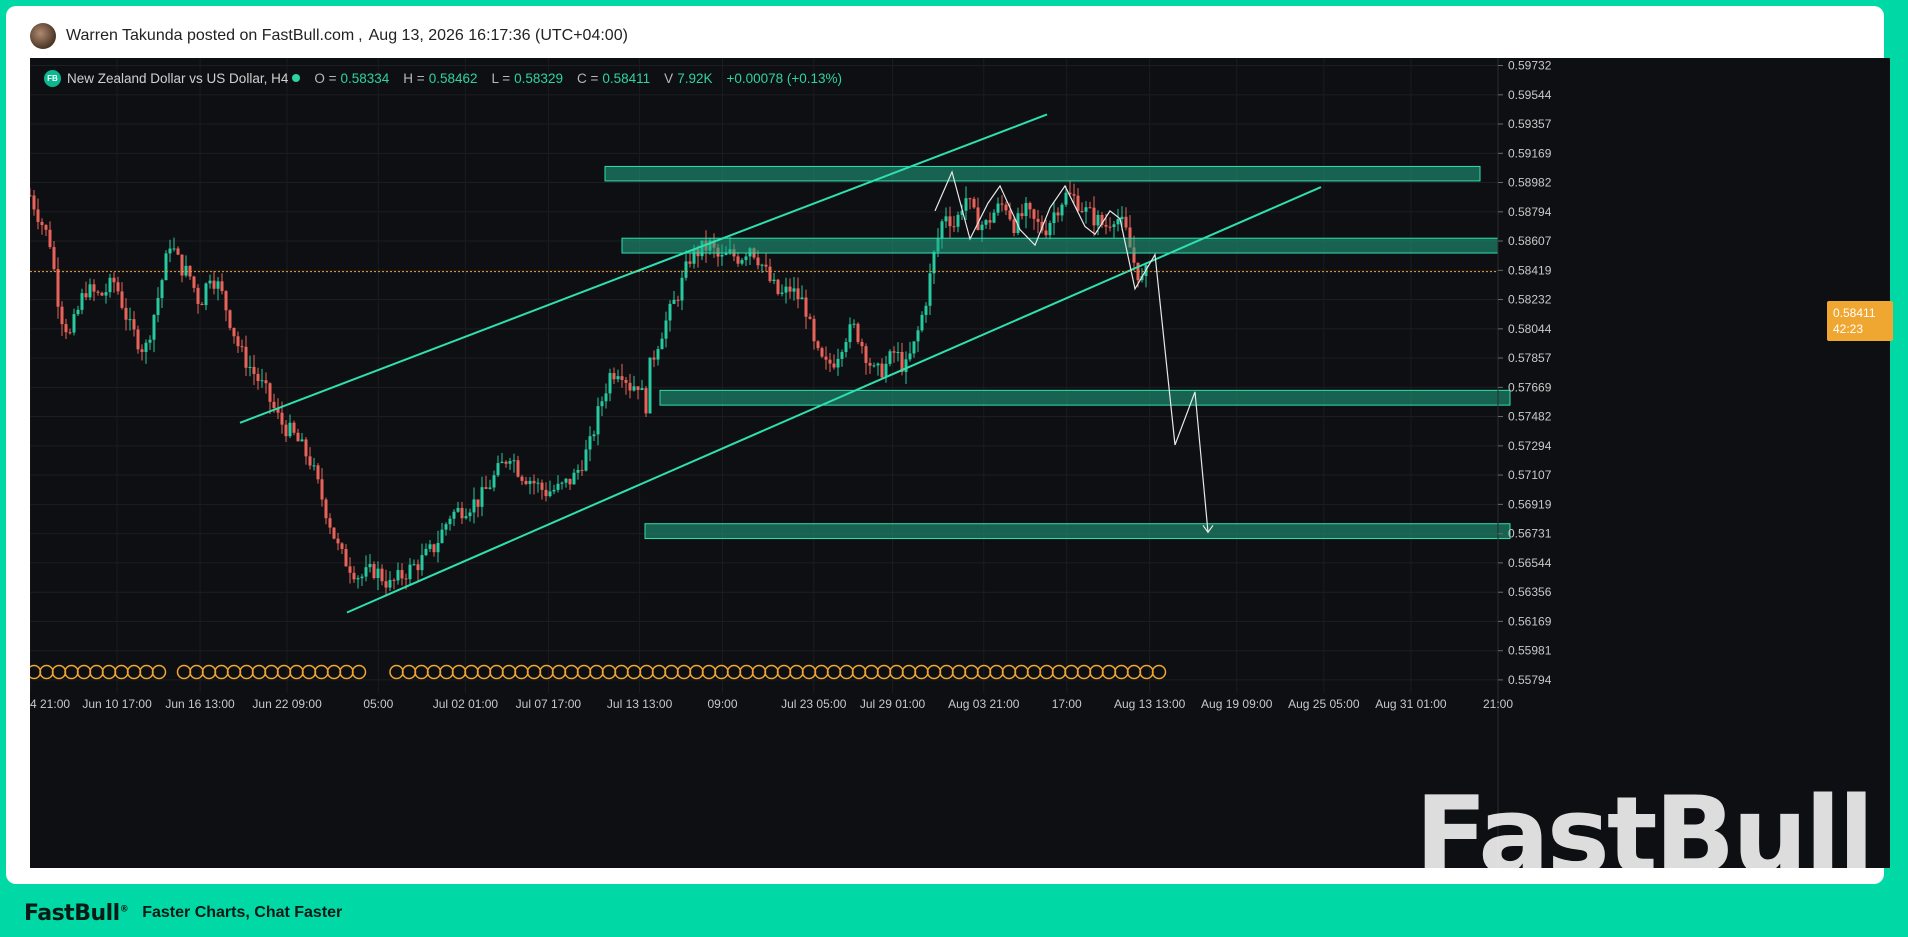 The height and width of the screenshot is (937, 1908). I want to click on symbol-title: New Zealand Dollar vs US Dollar, H4, so click(177, 78).